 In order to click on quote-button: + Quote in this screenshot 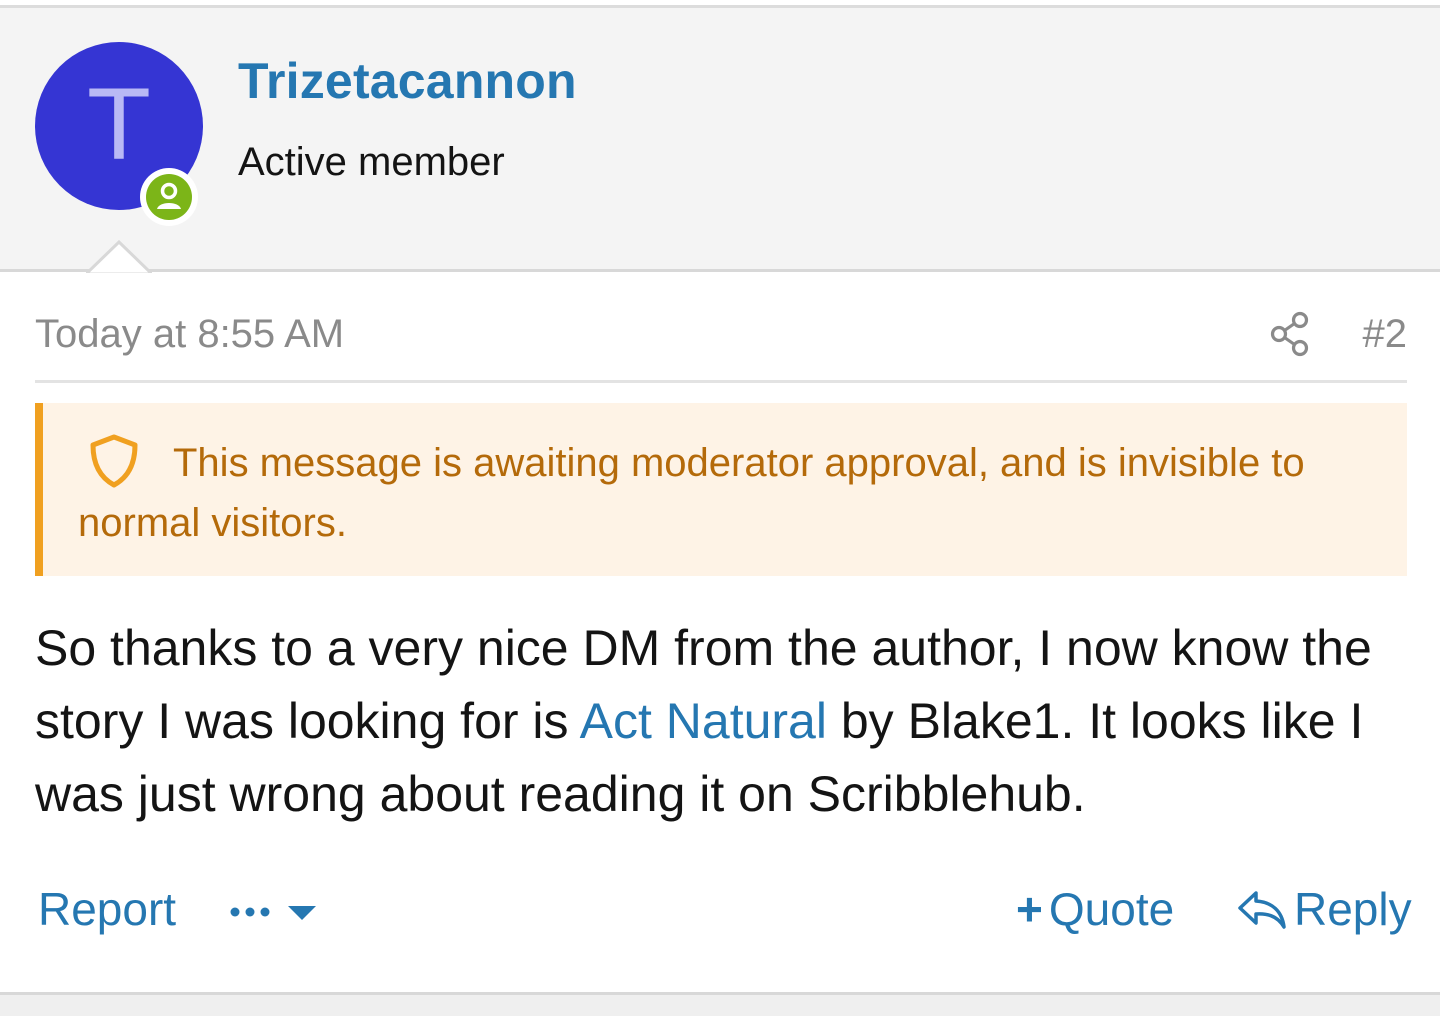, I will do `click(1095, 909)`.